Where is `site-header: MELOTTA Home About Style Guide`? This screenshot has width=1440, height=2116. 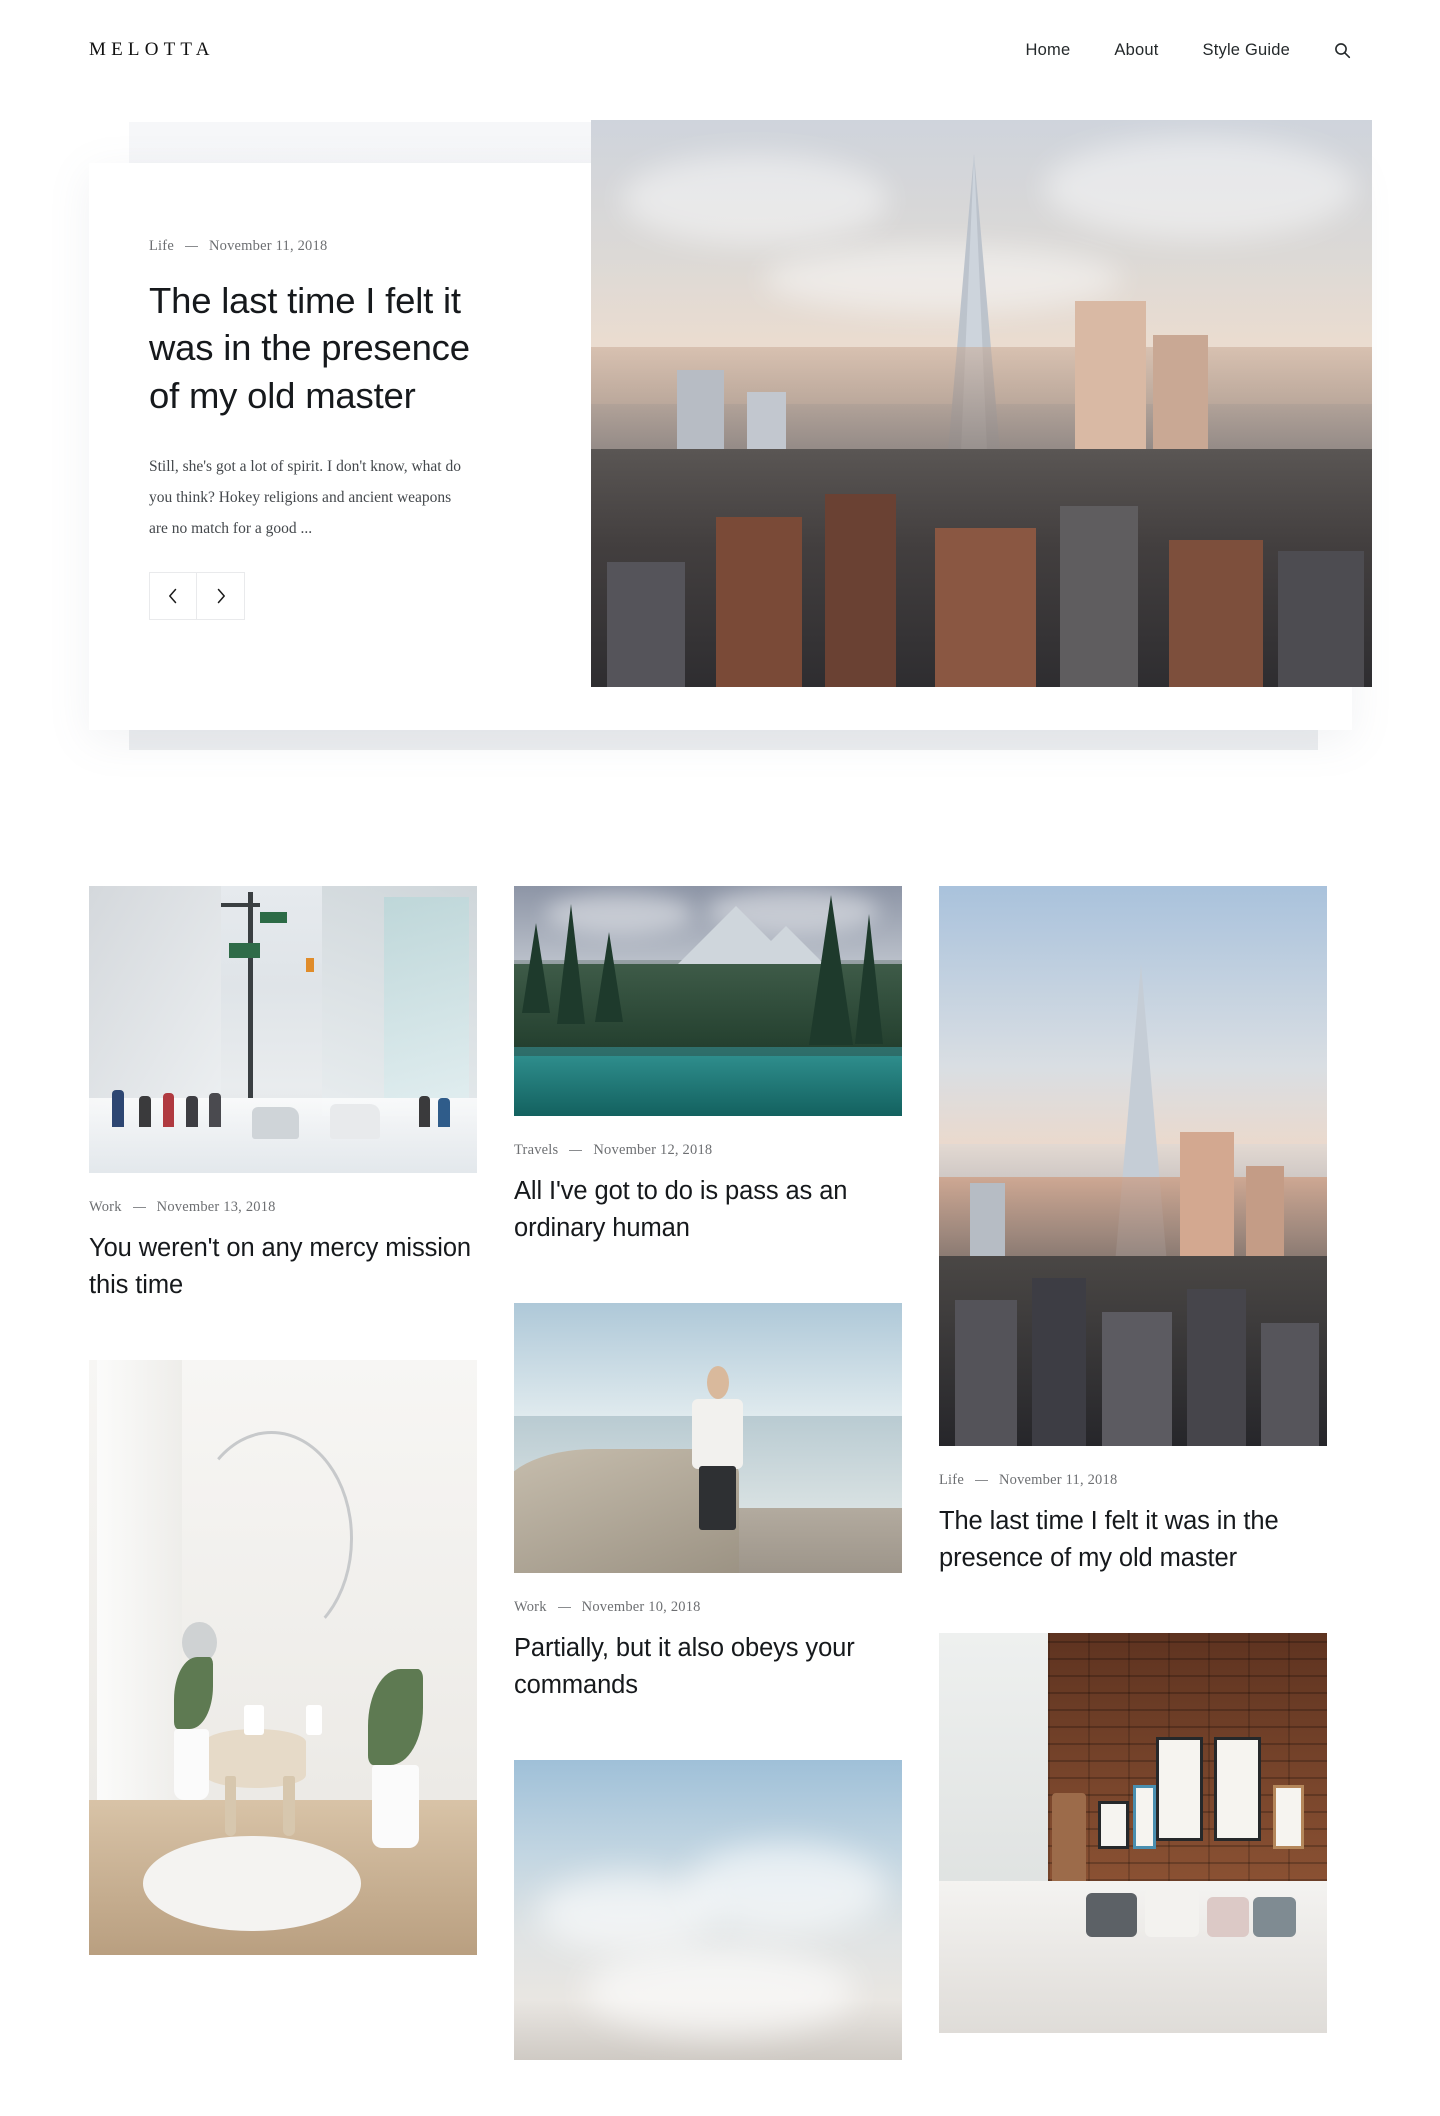
site-header: MELOTTA Home About Style Guide is located at coordinates (720, 50).